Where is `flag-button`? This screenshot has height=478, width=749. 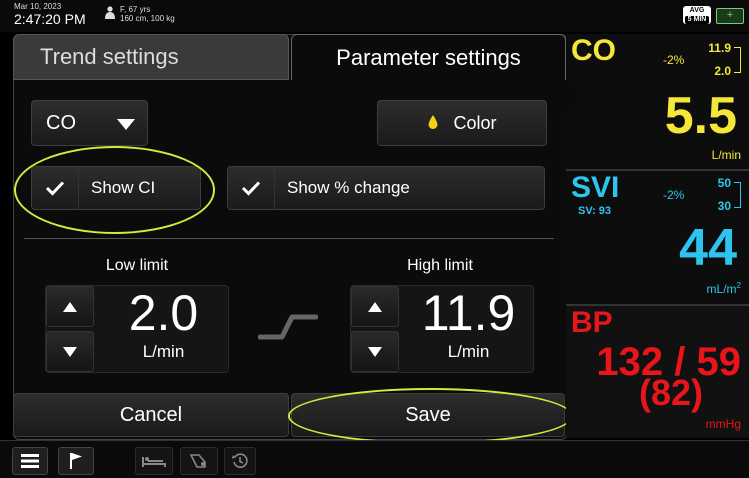
flag-button is located at coordinates (76, 461).